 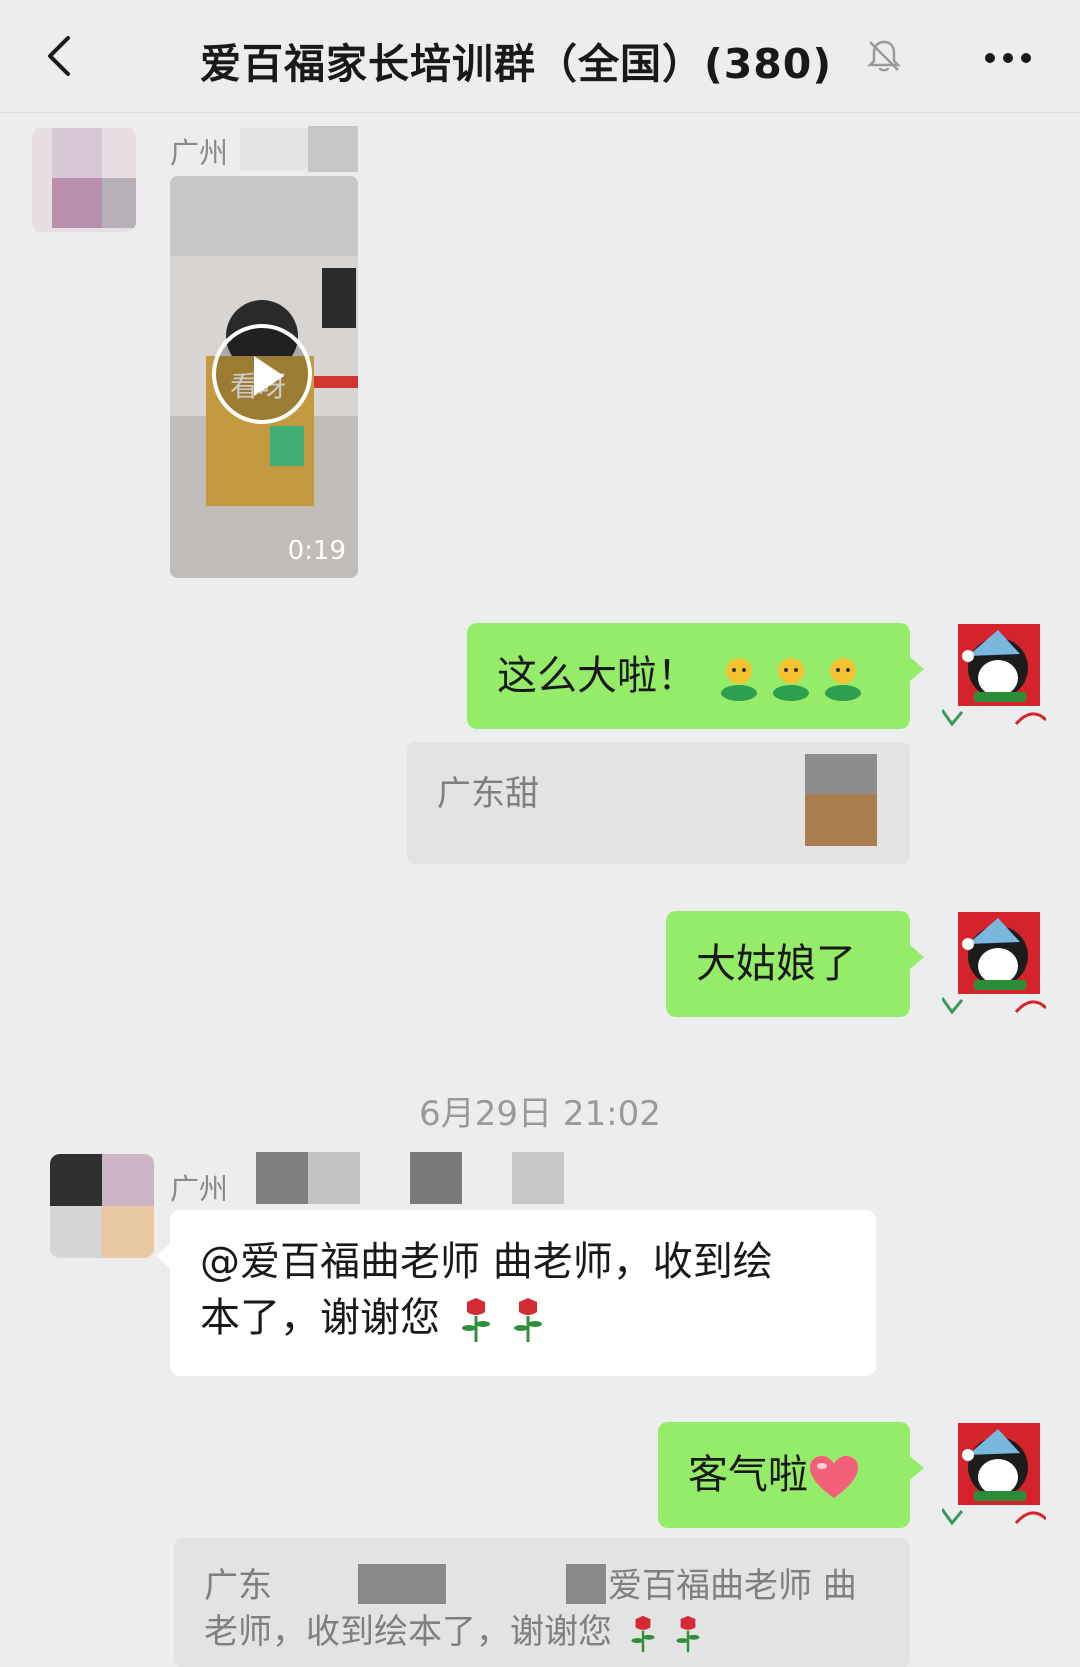 I want to click on video-duration: 0:19, so click(x=316, y=551).